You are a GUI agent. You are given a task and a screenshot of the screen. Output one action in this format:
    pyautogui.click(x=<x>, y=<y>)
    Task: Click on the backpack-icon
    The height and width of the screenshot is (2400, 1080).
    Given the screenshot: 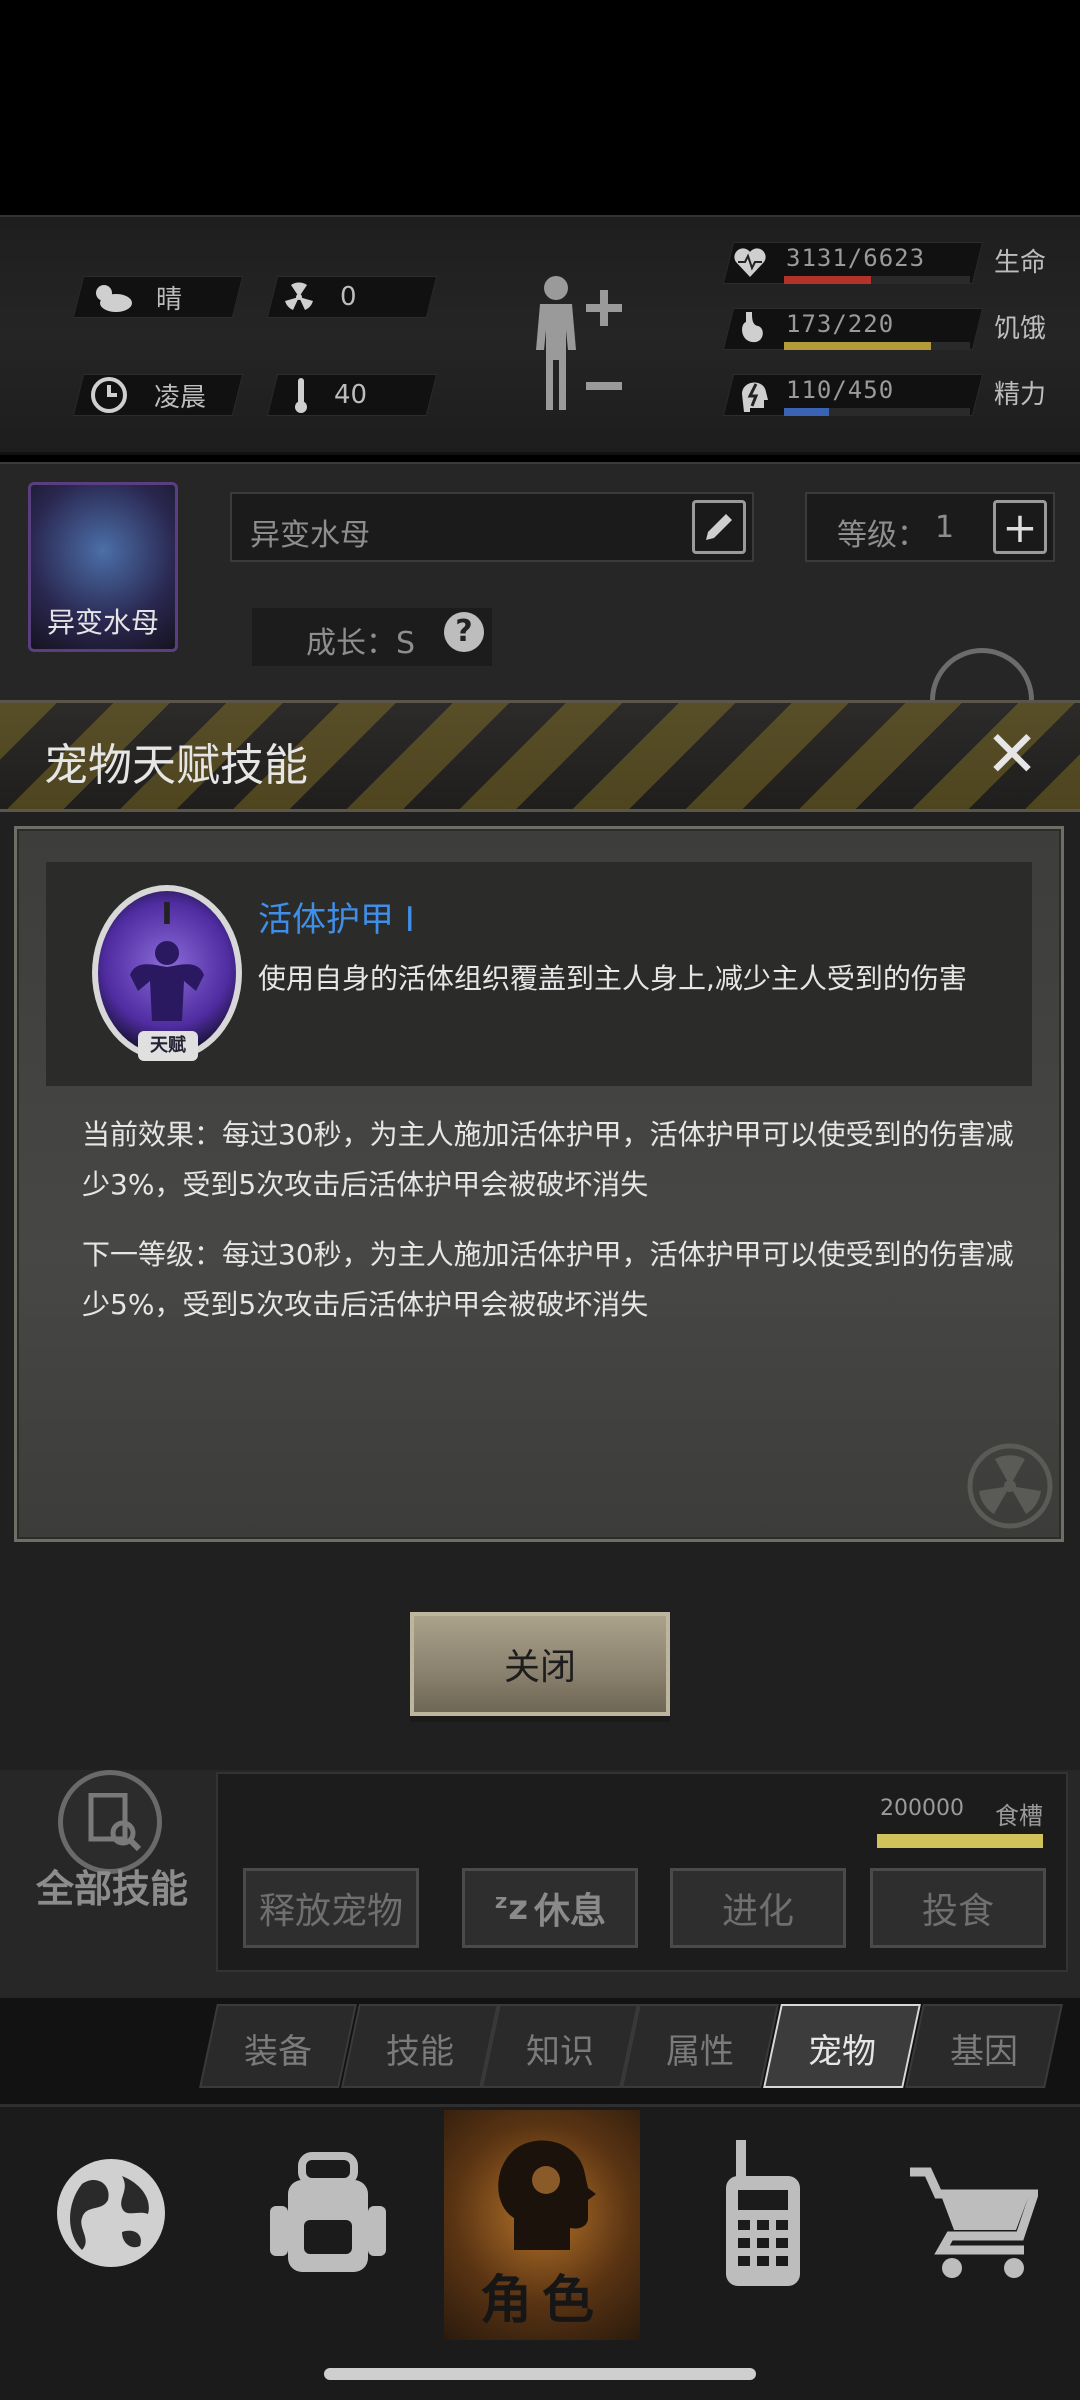 What is the action you would take?
    pyautogui.click(x=328, y=2212)
    